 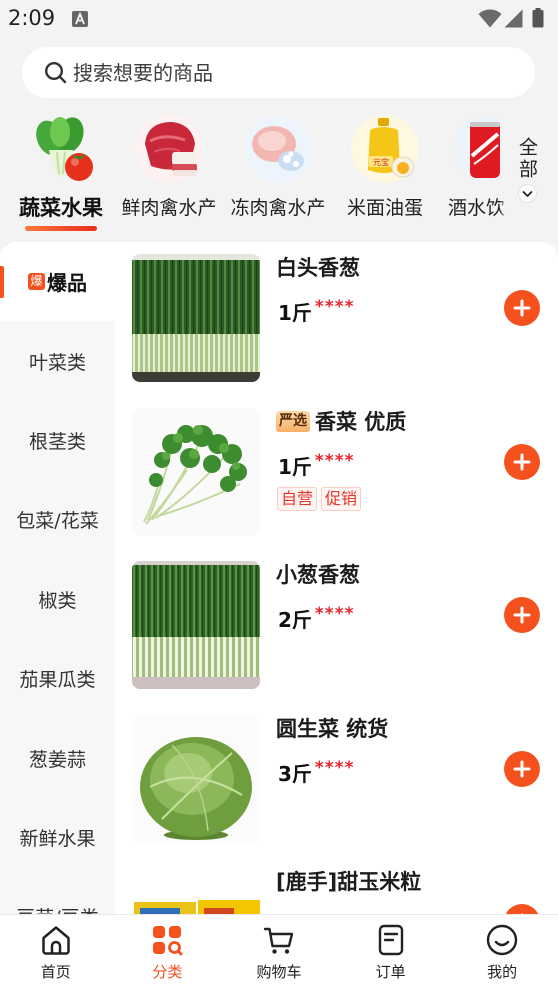 I want to click on selected-quality-badge: 严选, so click(x=293, y=421).